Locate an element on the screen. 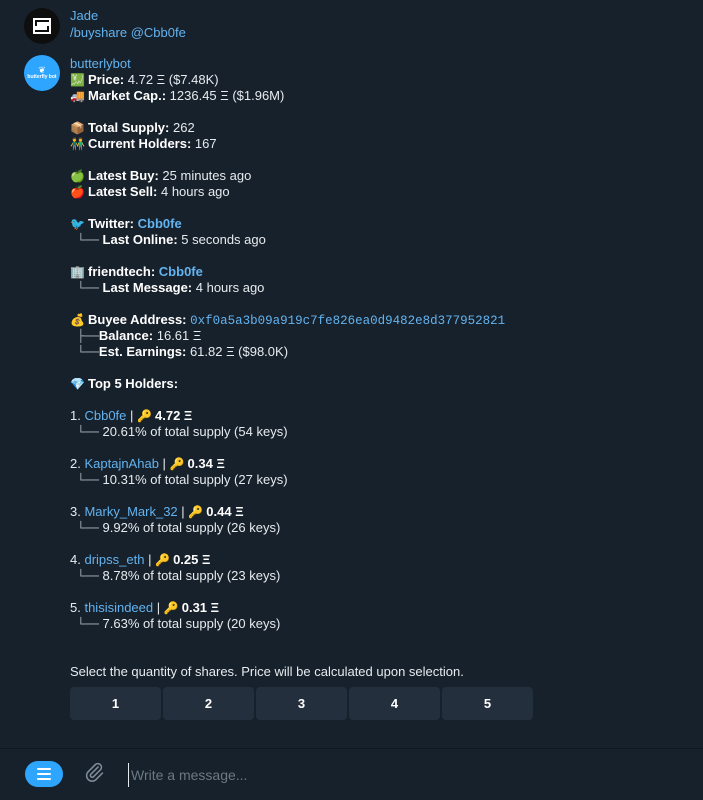 The height and width of the screenshot is (800, 703). sell-label: Latest Sell: is located at coordinates (123, 191).